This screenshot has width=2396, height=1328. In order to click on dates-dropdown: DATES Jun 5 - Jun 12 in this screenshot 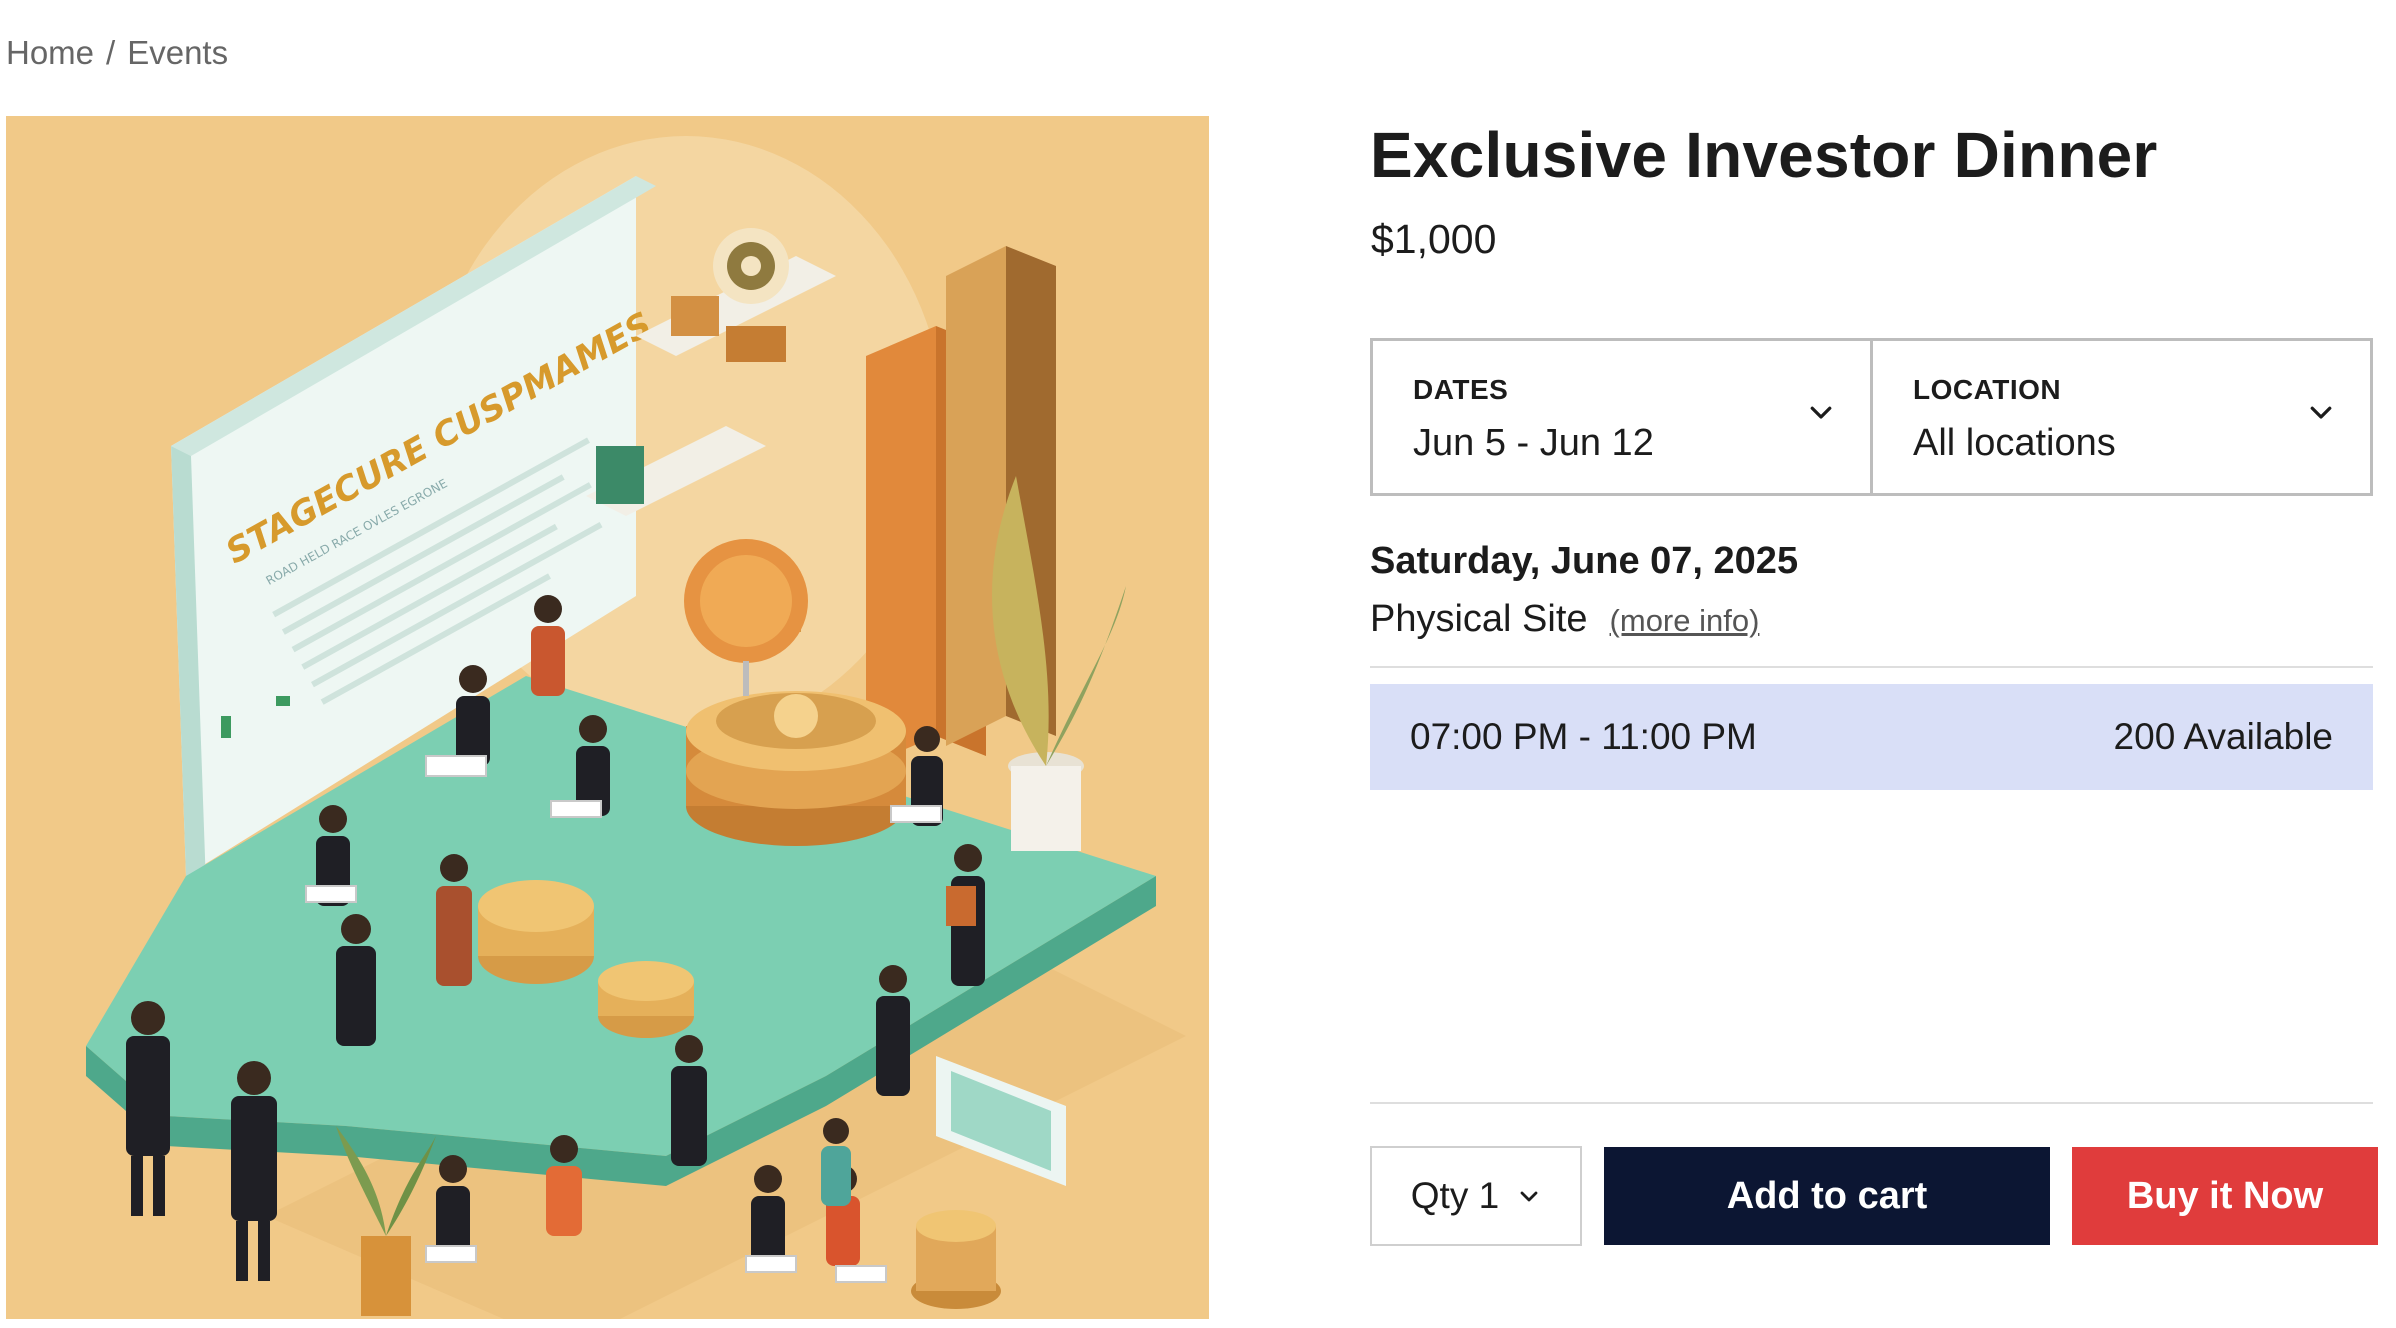, I will do `click(1621, 417)`.